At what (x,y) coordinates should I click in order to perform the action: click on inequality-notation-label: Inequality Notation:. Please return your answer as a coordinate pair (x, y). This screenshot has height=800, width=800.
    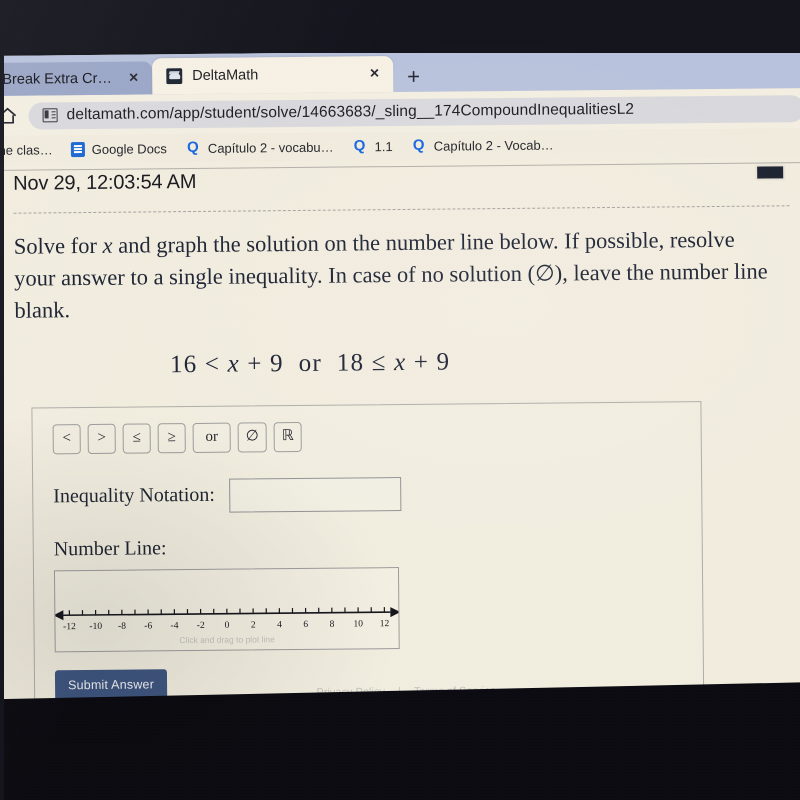
    Looking at the image, I should click on (134, 496).